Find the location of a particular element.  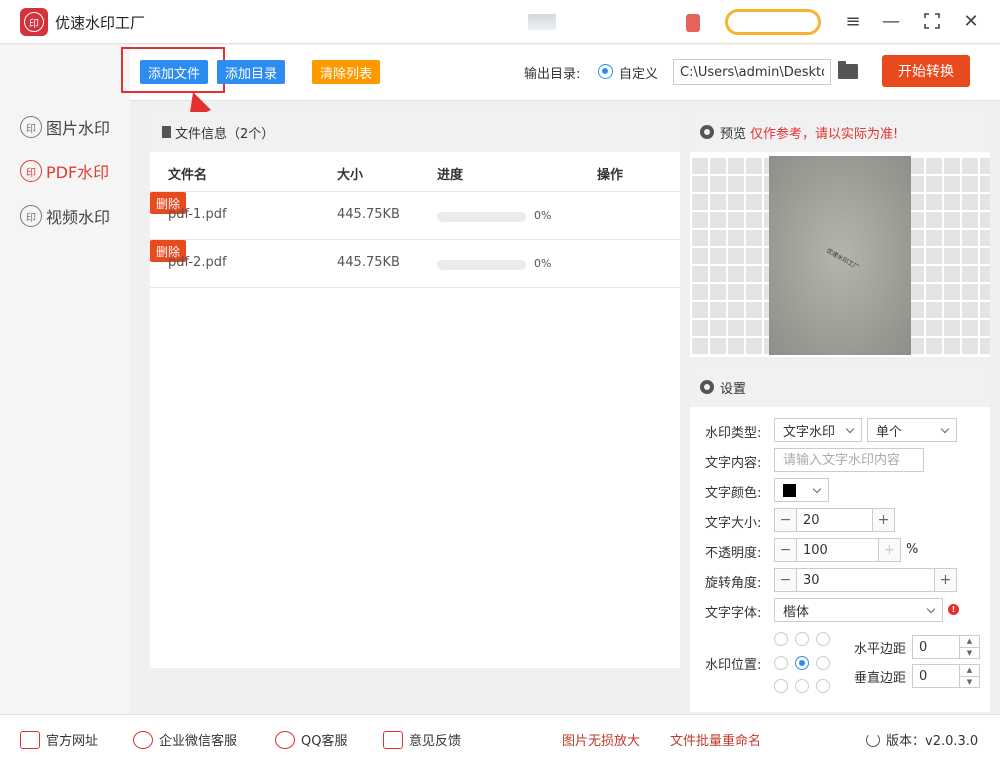

position-top-center is located at coordinates (802, 639).